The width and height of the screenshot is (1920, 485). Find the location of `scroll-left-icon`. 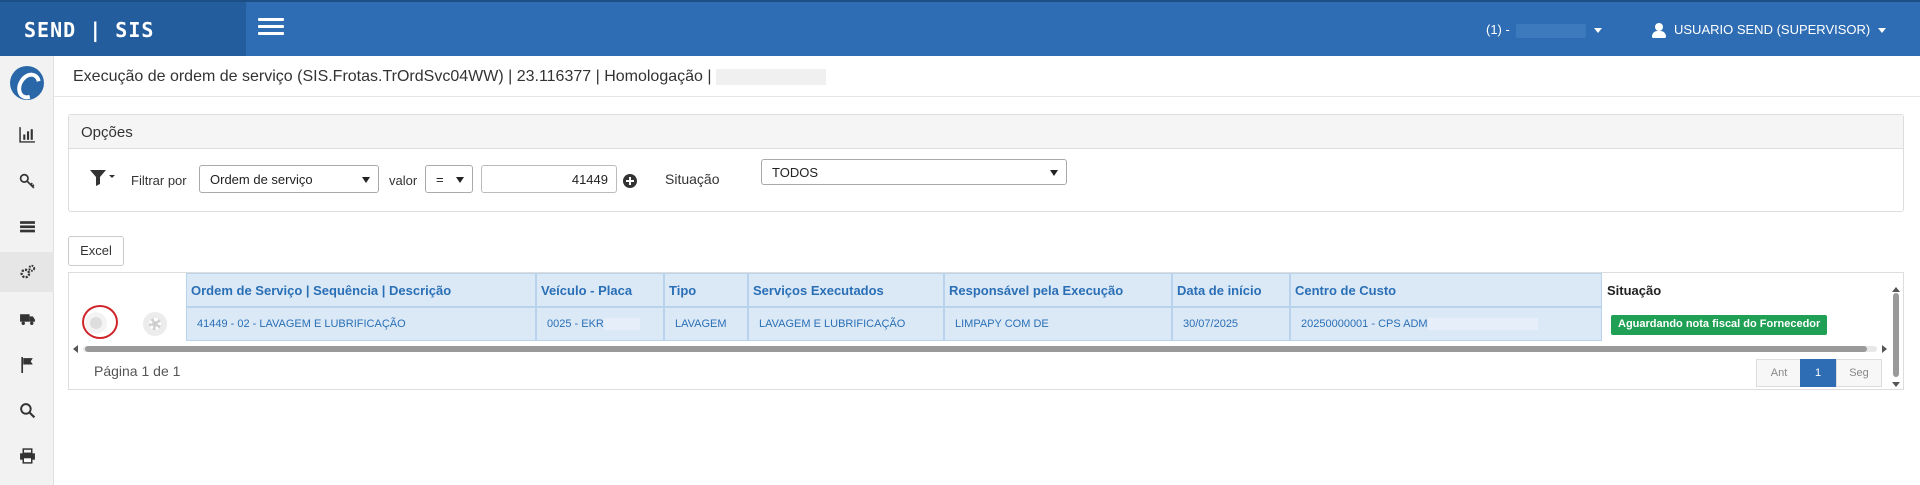

scroll-left-icon is located at coordinates (75, 349).